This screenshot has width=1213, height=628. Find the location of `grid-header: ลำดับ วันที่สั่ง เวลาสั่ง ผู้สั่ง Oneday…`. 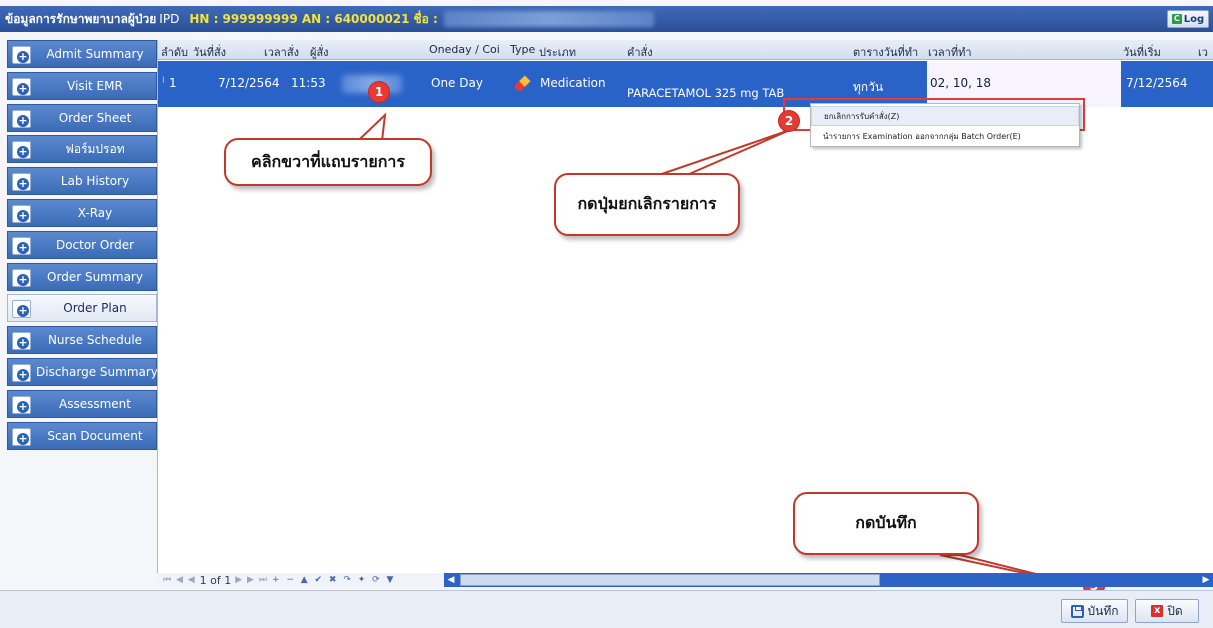

grid-header: ลำดับ วันที่สั่ง เวลาสั่ง ผู้สั่ง Oneday… is located at coordinates (685, 50).